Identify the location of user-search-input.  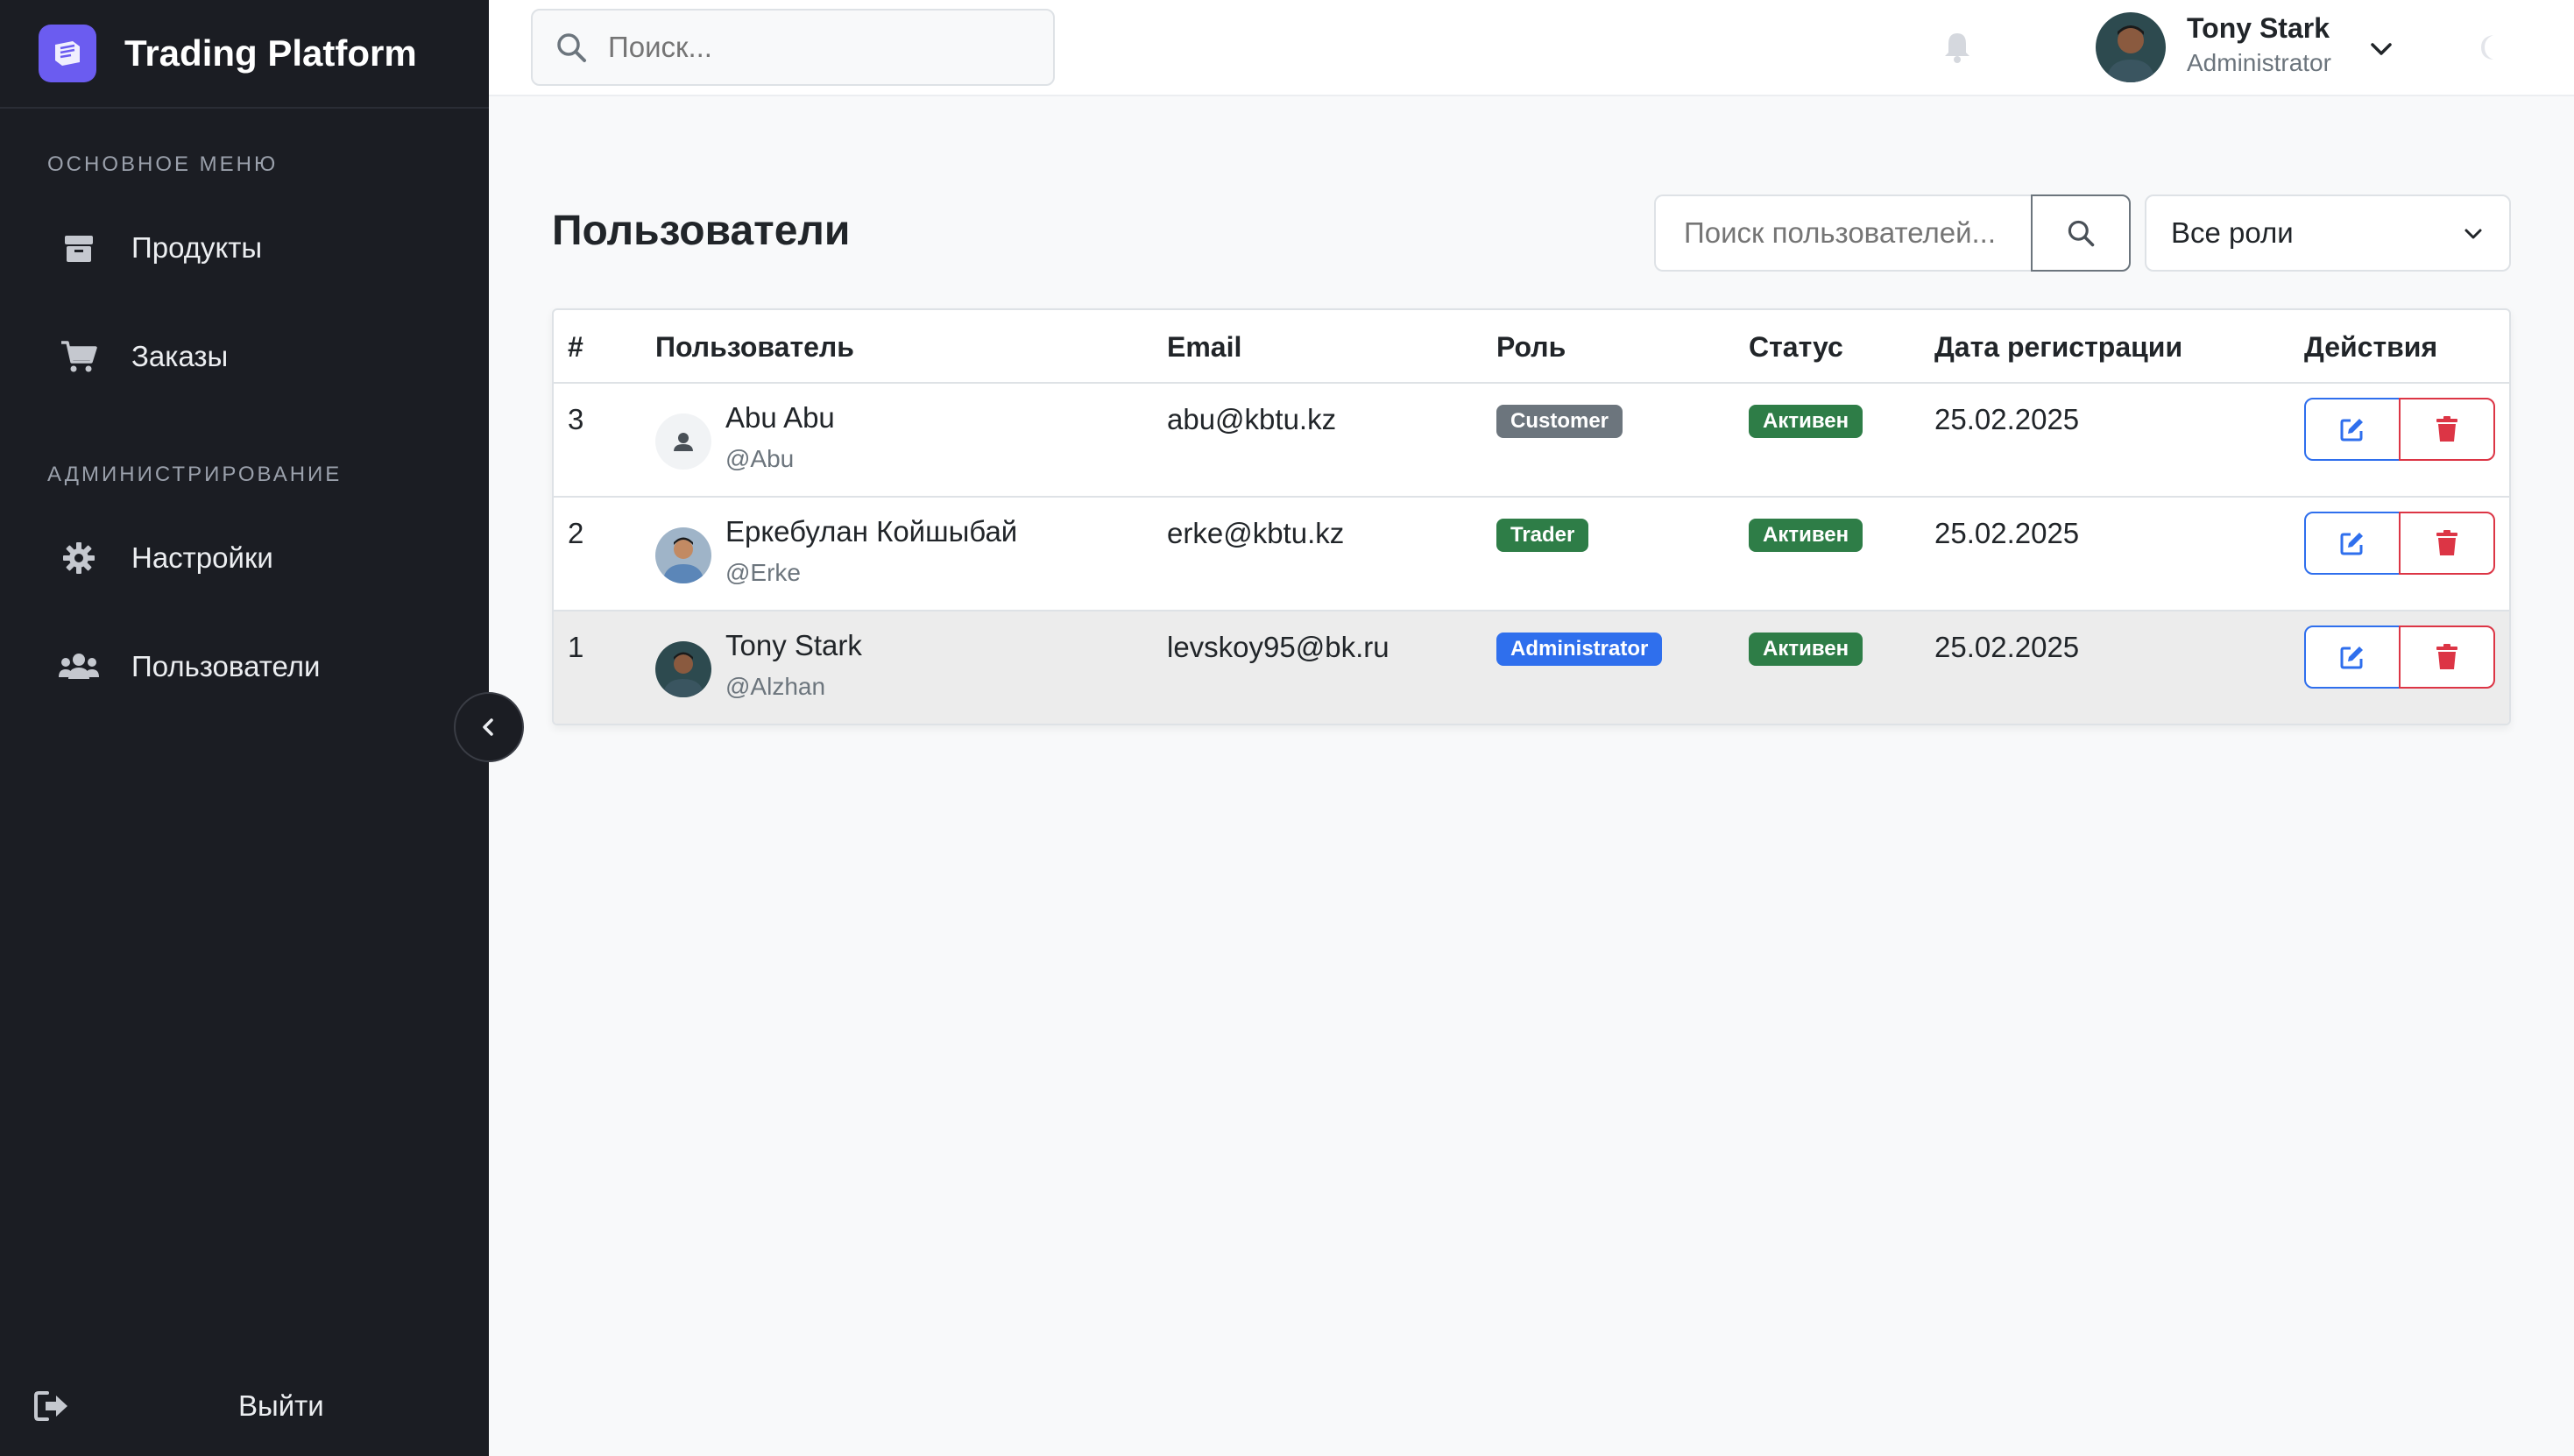
(1846, 233).